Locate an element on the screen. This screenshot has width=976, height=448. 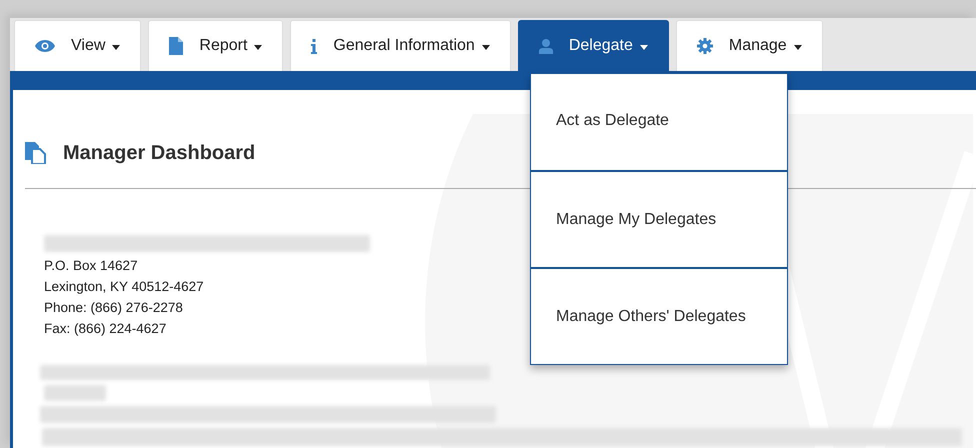
nav-tab: Delegate is located at coordinates (593, 45).